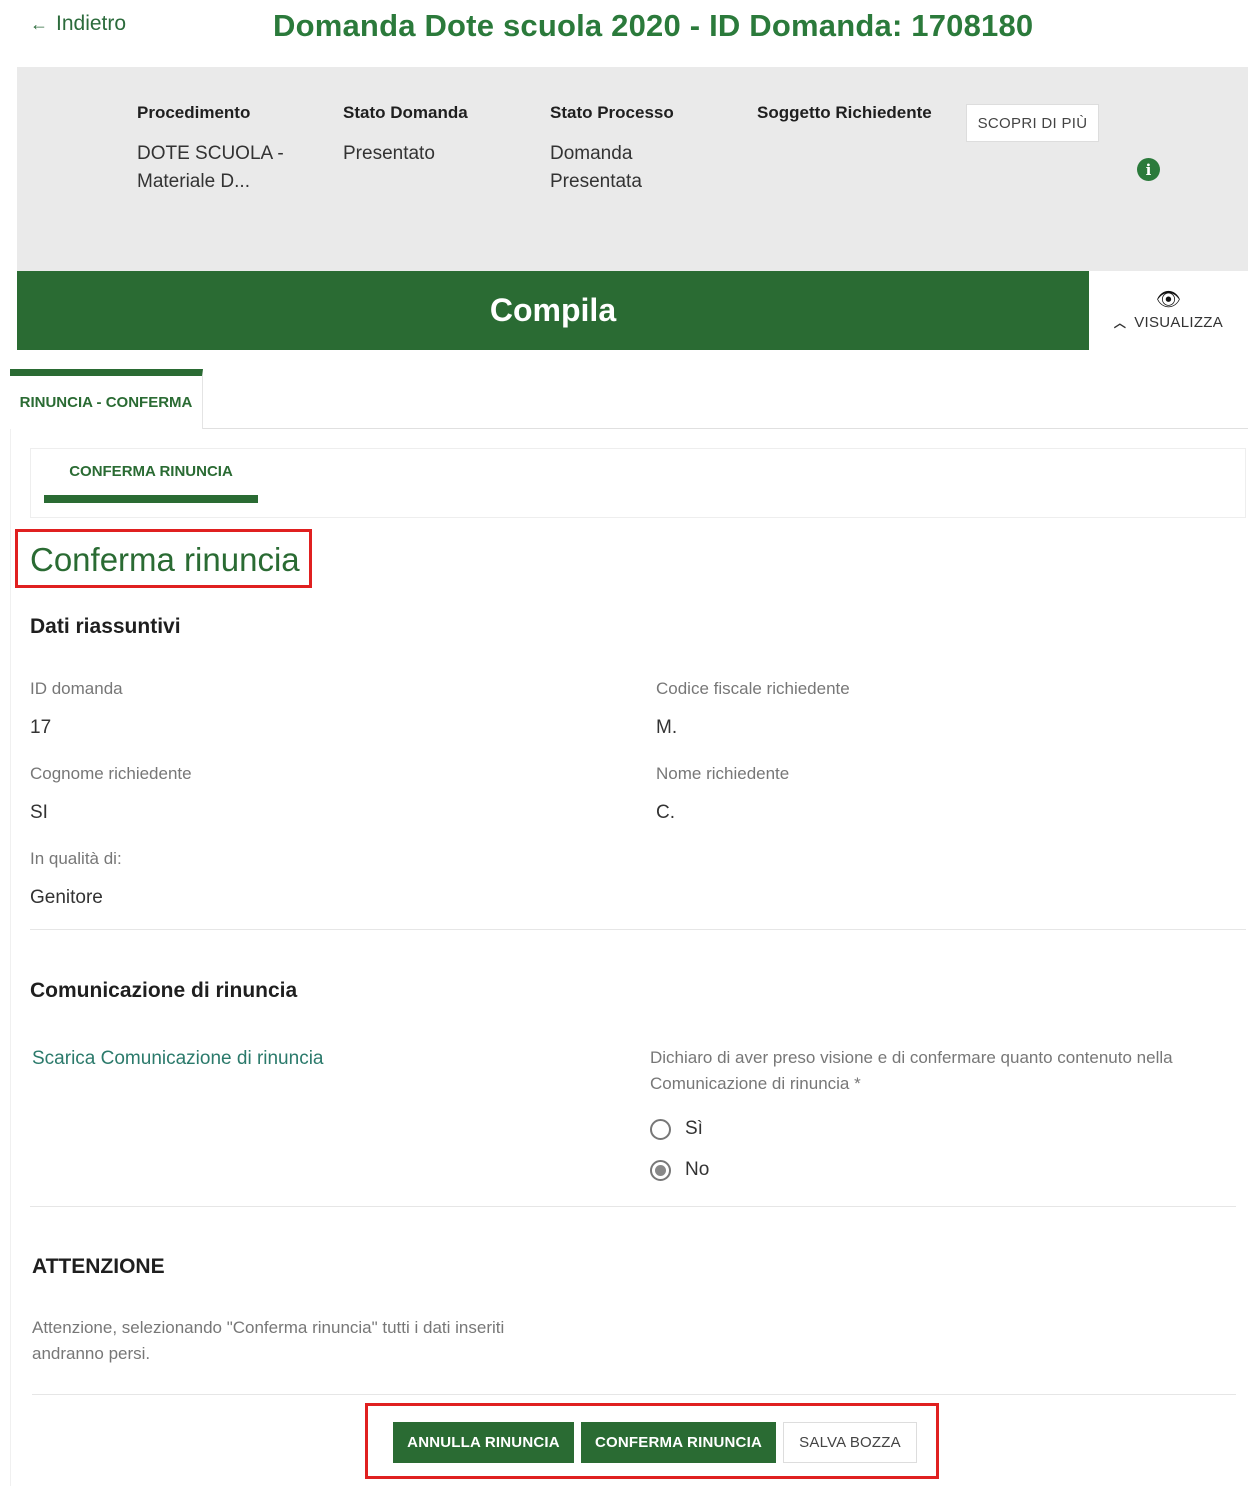 This screenshot has height=1486, width=1248. What do you see at coordinates (652, 1441) in the screenshot?
I see `highlight-box-buttons` at bounding box center [652, 1441].